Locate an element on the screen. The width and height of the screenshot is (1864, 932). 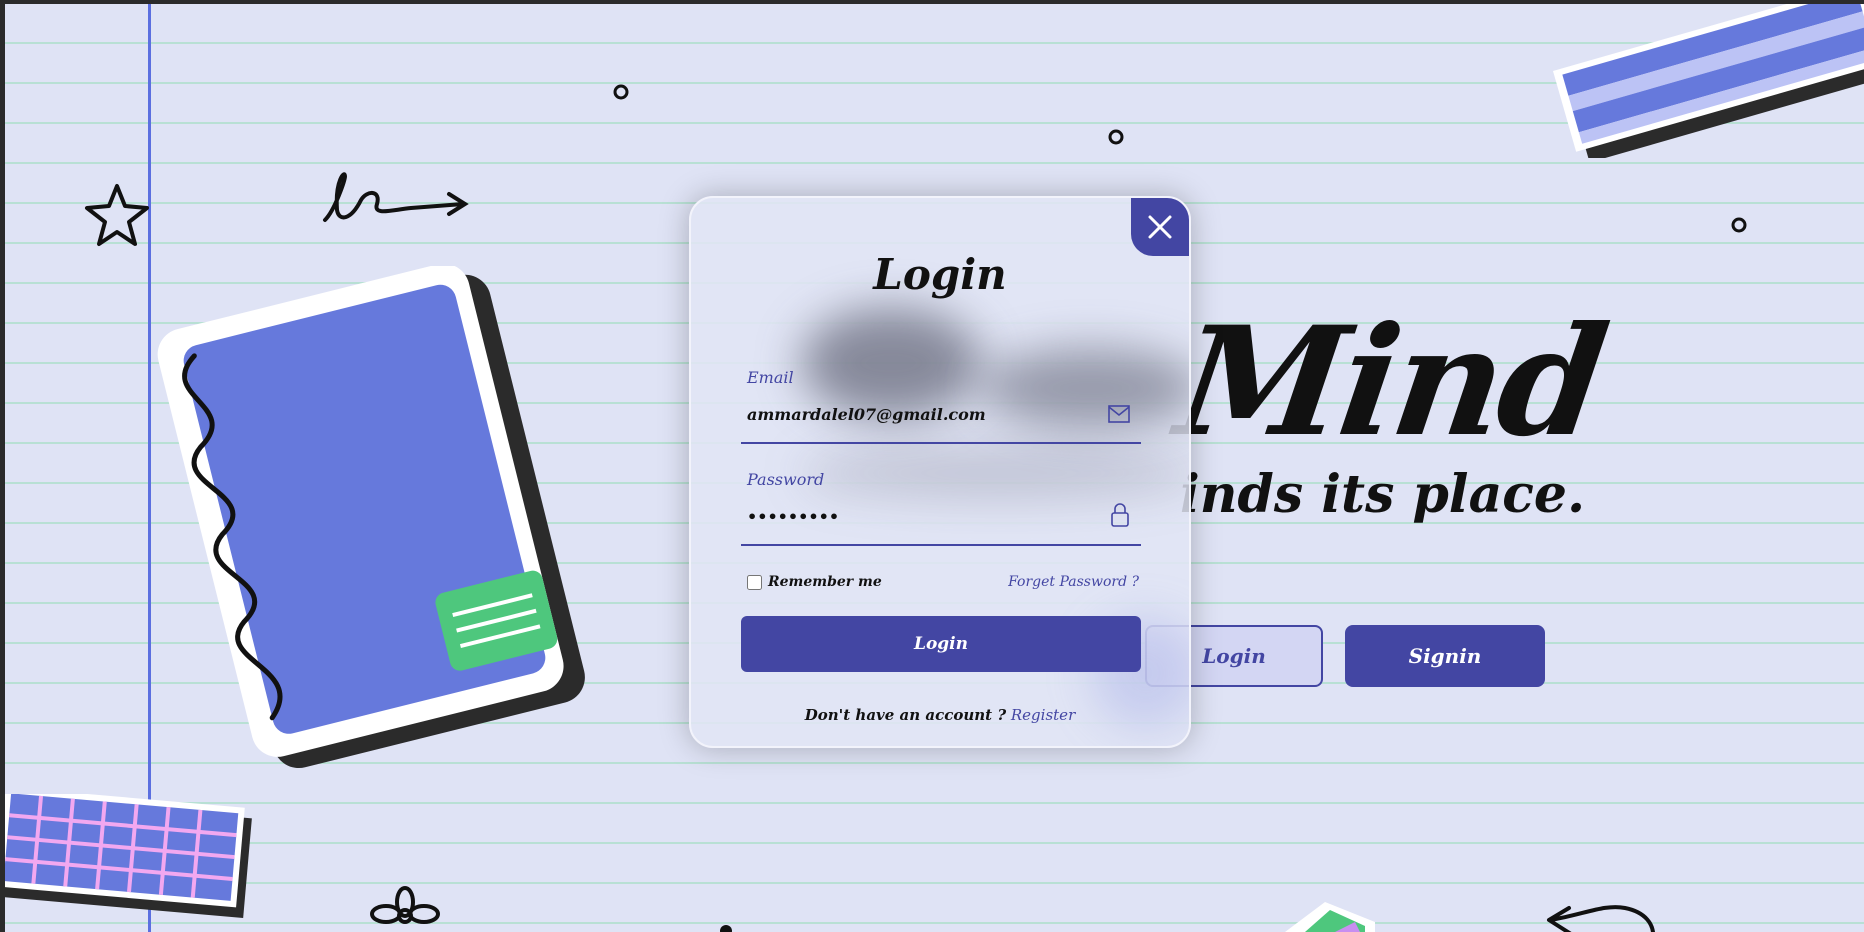
sticker-decoration is located at coordinates (1330, 917).